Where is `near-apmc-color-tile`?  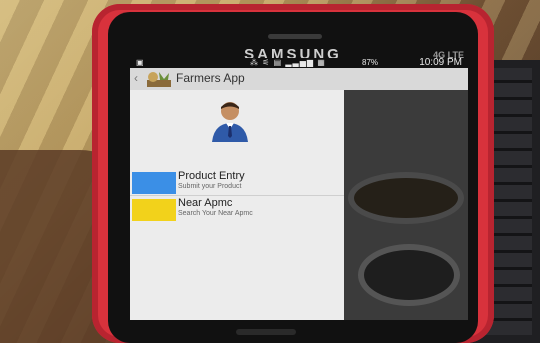
near-apmc-color-tile is located at coordinates (154, 210).